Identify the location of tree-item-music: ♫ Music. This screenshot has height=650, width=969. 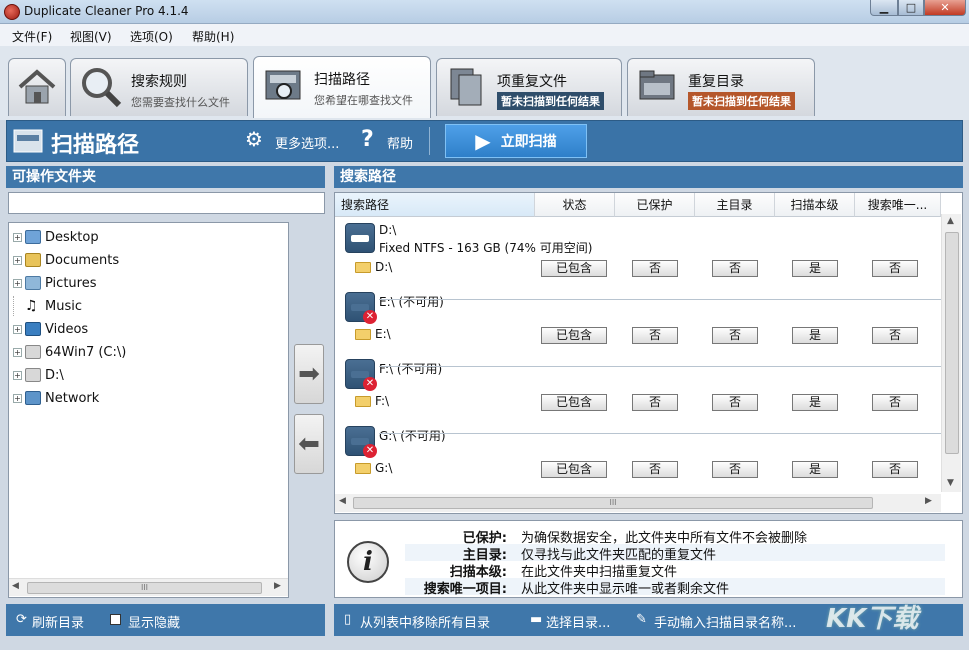
(47, 306).